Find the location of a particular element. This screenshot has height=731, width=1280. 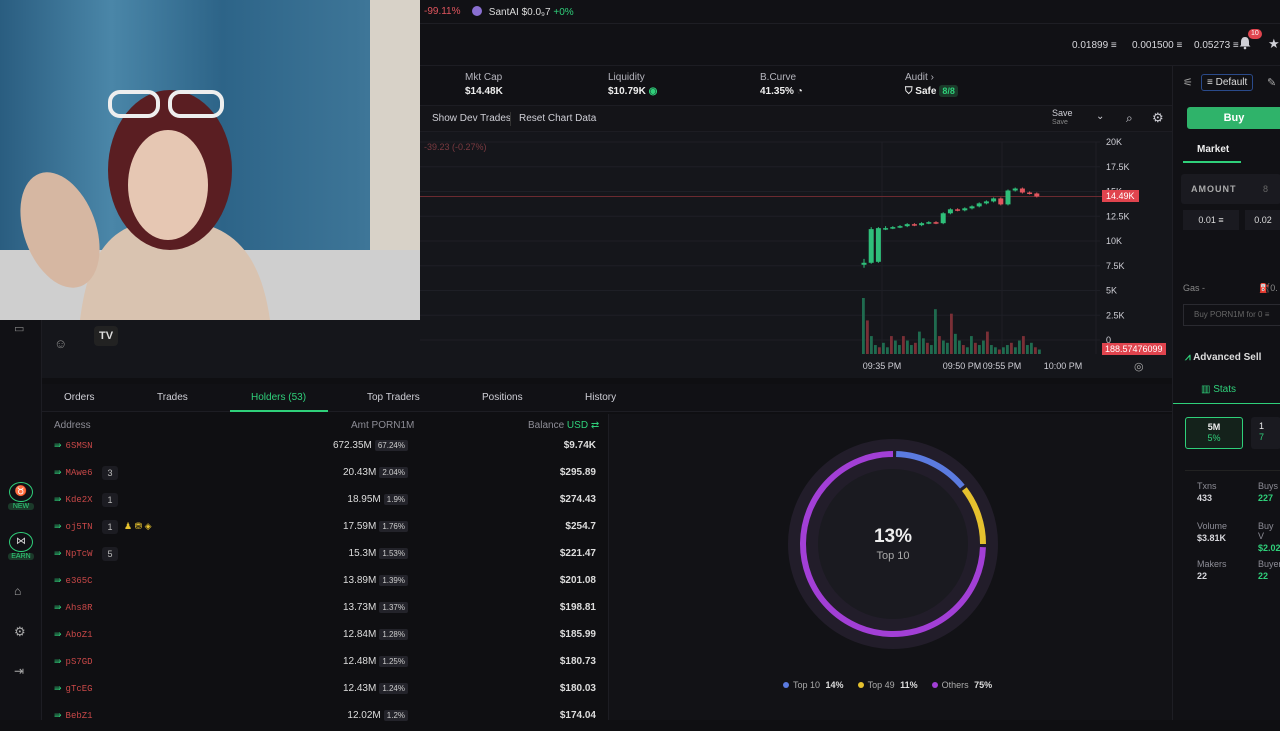

holder-address: ⇛ MAwe6 is located at coordinates (73, 473).